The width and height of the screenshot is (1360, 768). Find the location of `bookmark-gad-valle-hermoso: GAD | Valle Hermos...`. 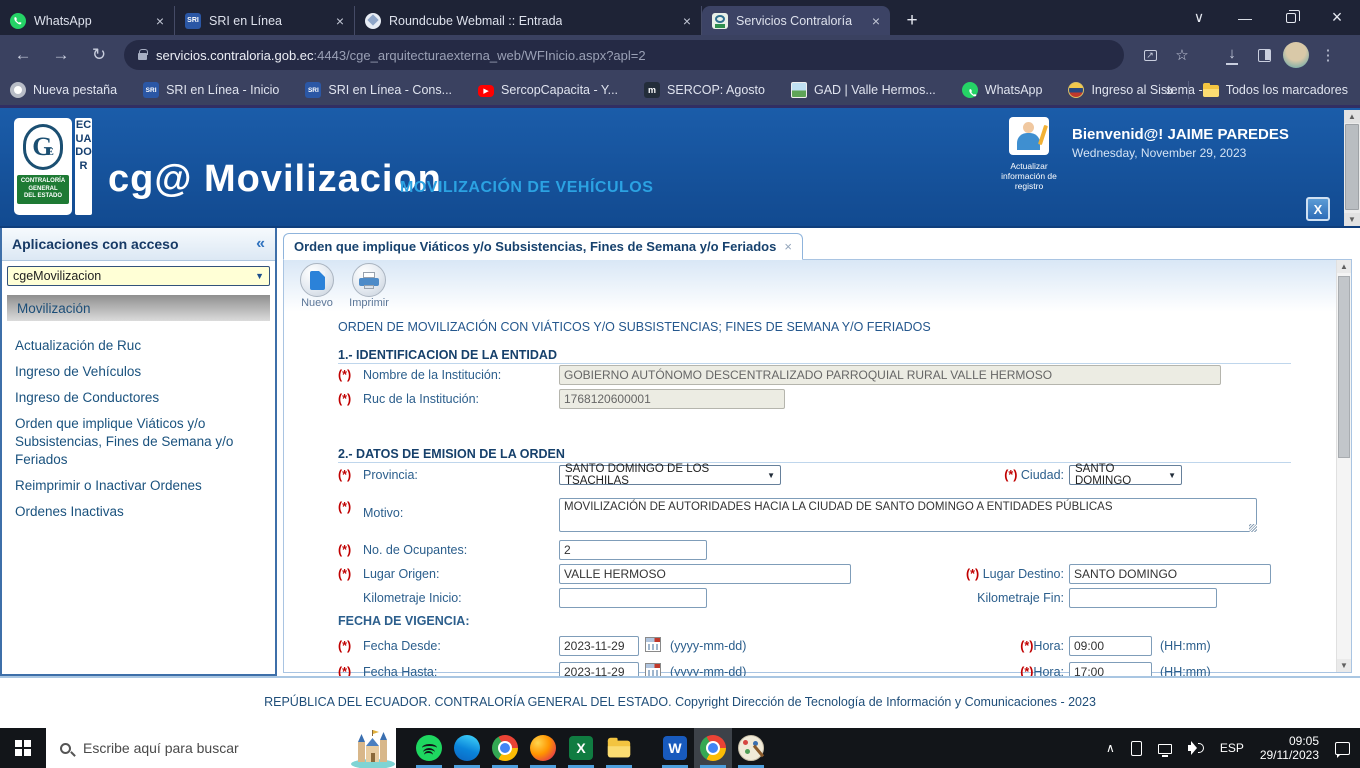

bookmark-gad-valle-hermoso: GAD | Valle Hermos... is located at coordinates (863, 90).